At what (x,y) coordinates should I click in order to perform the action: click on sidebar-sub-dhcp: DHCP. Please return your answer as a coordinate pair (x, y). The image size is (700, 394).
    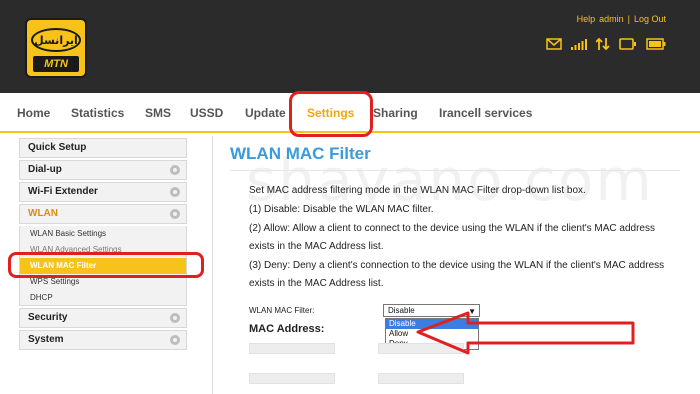
    Looking at the image, I should click on (103, 298).